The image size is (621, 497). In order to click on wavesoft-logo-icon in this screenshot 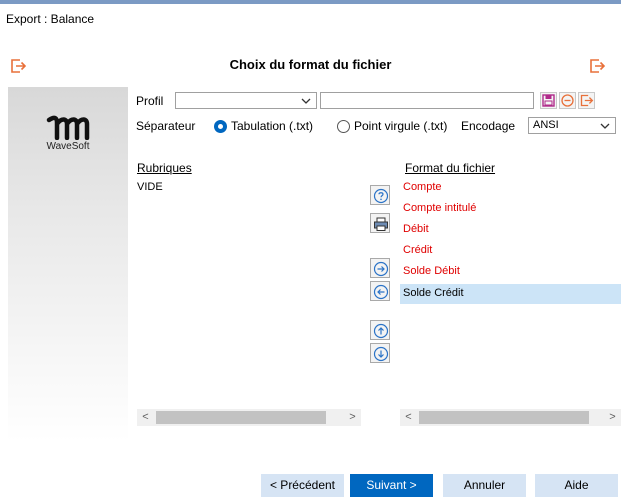, I will do `click(69, 128)`.